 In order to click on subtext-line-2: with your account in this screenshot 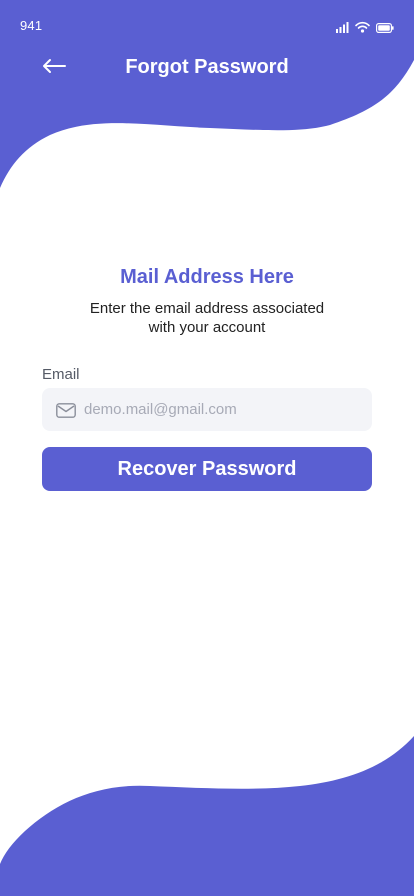, I will do `click(207, 327)`.